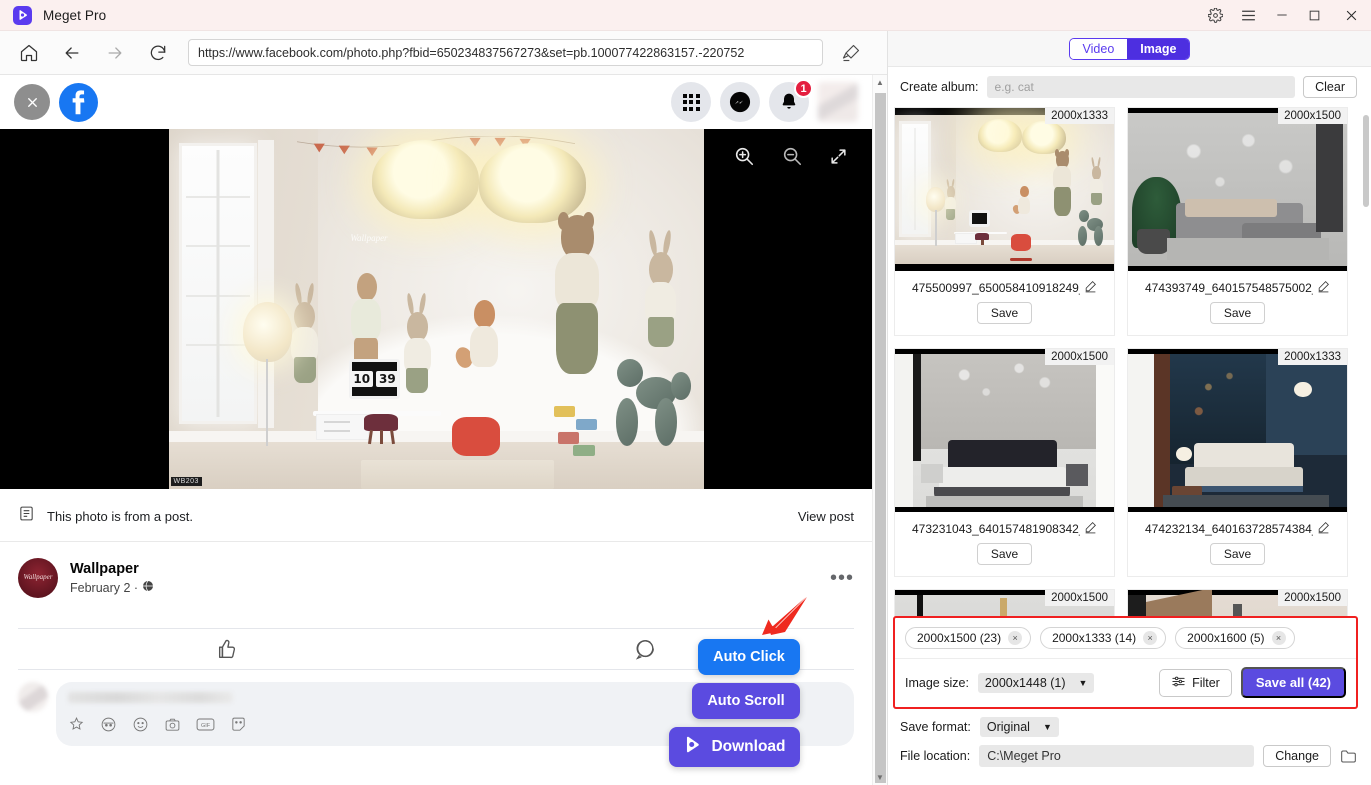 The width and height of the screenshot is (1371, 785). Describe the element at coordinates (76, 727) in the screenshot. I see `sticker-icon` at that location.